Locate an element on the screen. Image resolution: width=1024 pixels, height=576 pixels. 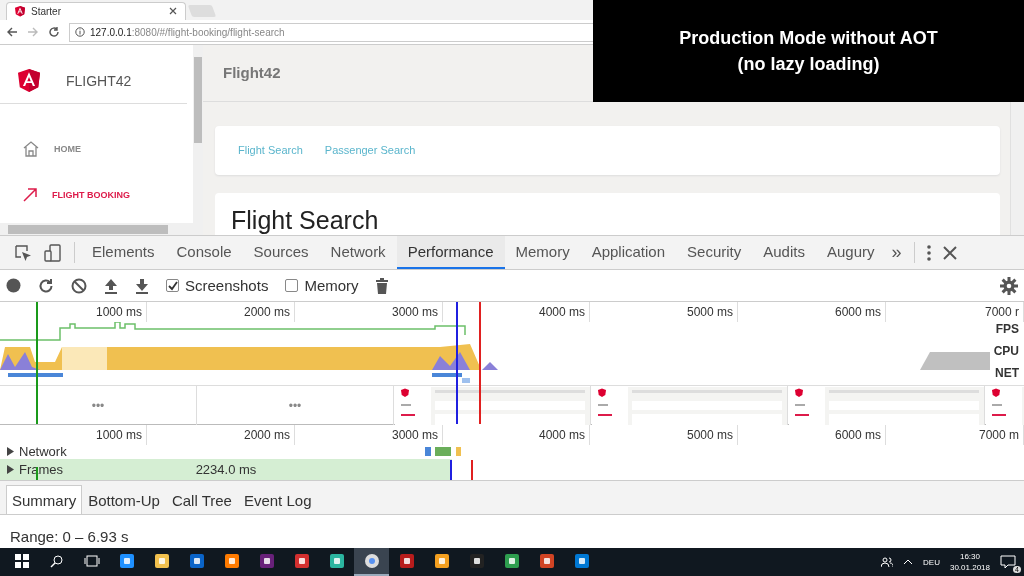
search-icon is located at coordinates (56, 561).